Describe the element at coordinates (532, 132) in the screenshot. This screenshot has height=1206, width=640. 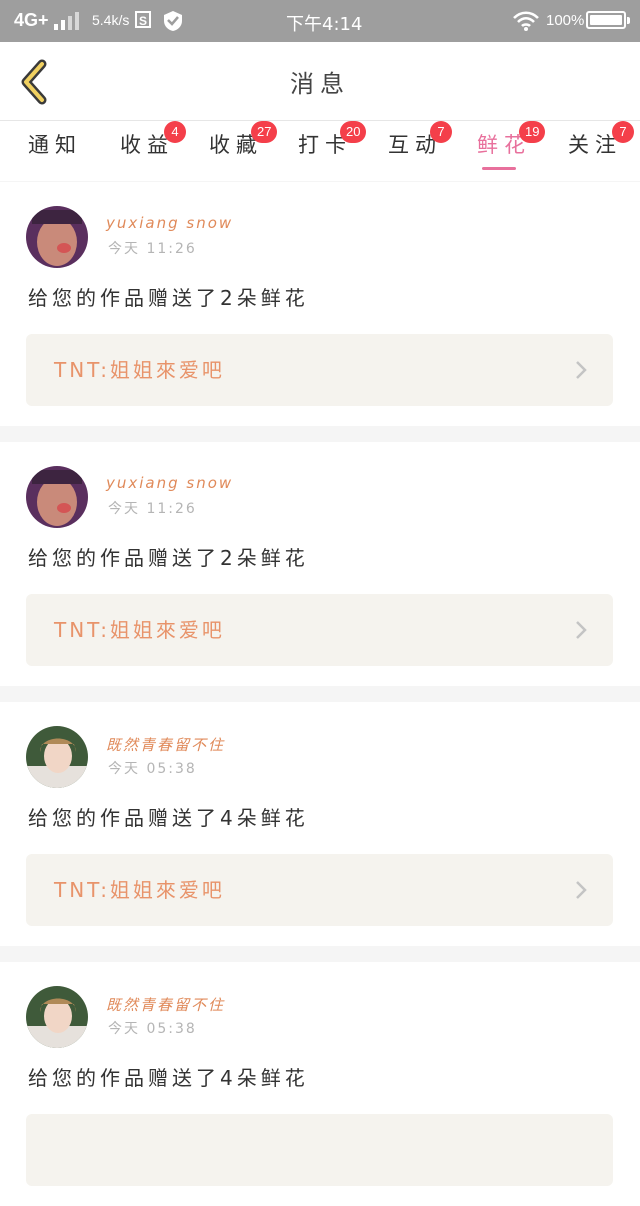
I see `tab-badge: 19` at that location.